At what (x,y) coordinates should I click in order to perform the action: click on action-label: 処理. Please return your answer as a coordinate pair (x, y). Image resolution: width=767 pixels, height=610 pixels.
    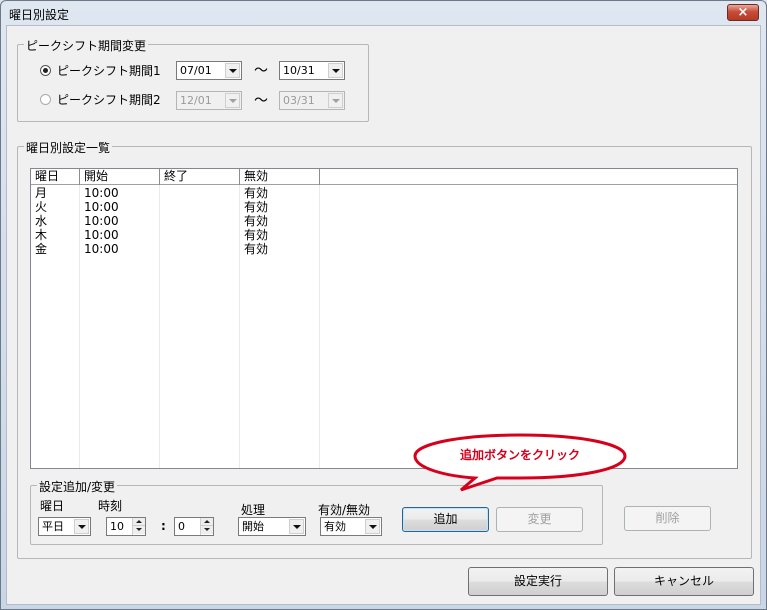
    Looking at the image, I should click on (253, 510).